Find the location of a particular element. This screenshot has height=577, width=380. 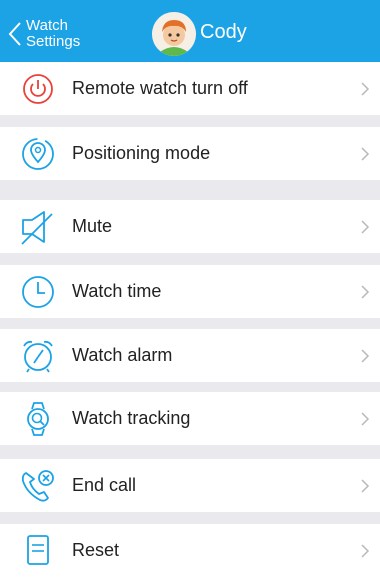

header-bar: Watch Settings Cody is located at coordinates (190, 33).